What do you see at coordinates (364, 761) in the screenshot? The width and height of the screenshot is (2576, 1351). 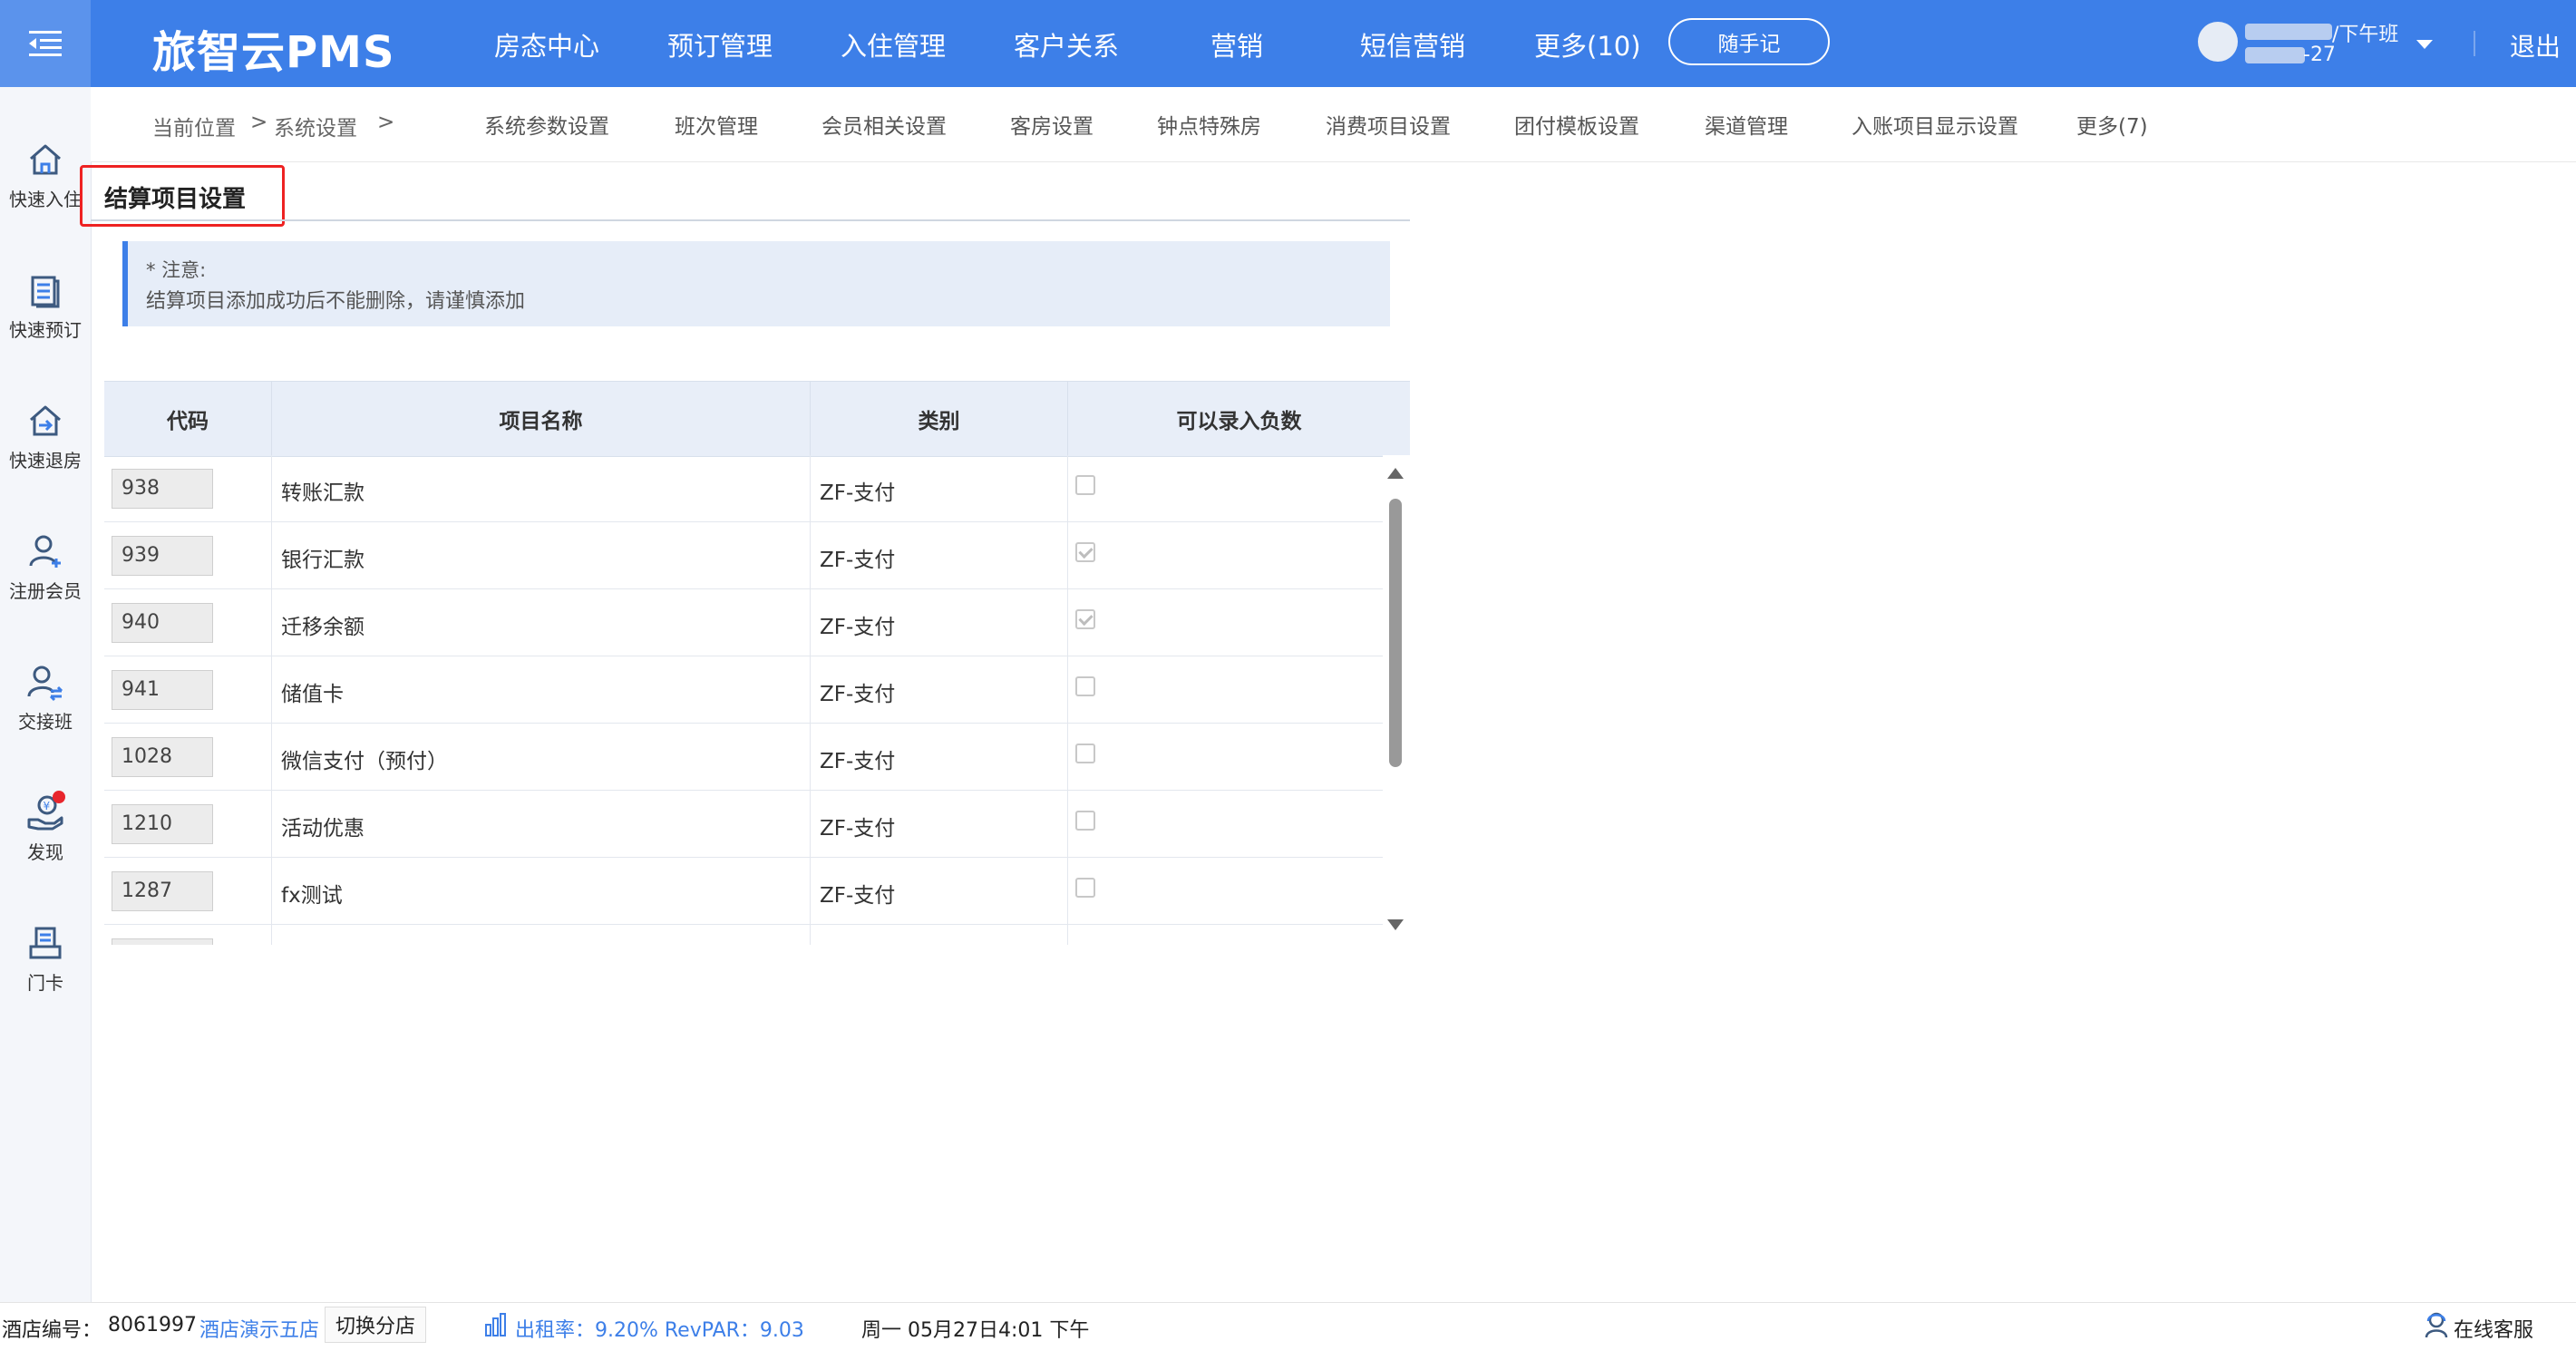 I see `item-name: 微信支付（预付）` at bounding box center [364, 761].